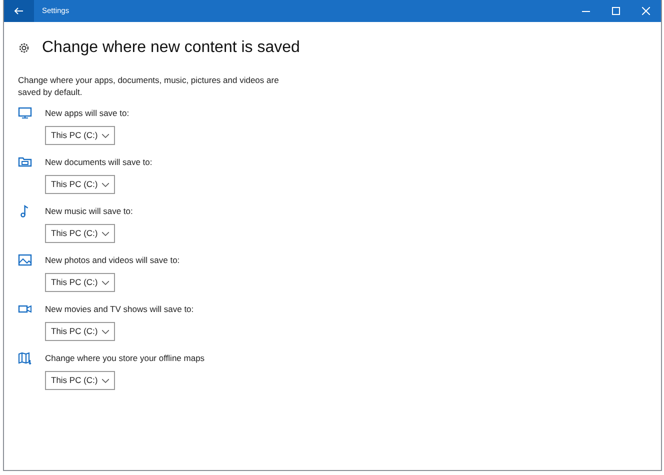  Describe the element at coordinates (112, 260) in the screenshot. I see `setting-label: New photos and videos will save to:` at that location.